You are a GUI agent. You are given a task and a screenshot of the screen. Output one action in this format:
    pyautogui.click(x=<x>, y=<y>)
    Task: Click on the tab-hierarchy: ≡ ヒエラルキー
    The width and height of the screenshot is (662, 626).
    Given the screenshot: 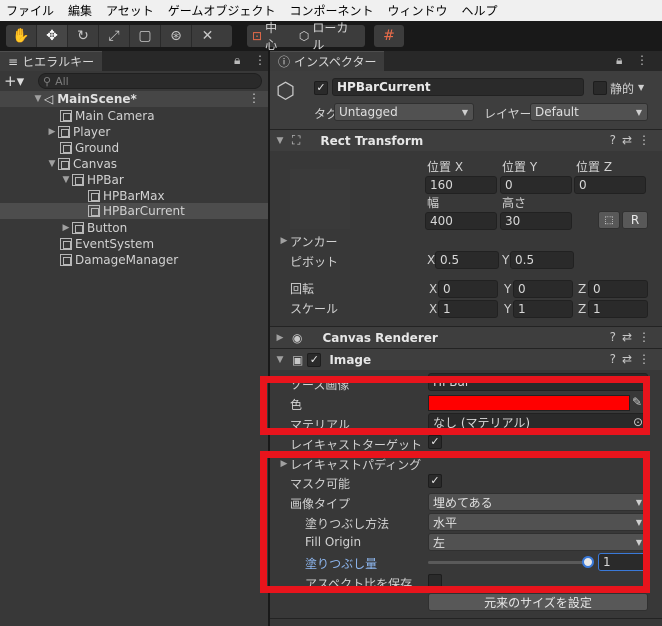 What is the action you would take?
    pyautogui.click(x=51, y=61)
    